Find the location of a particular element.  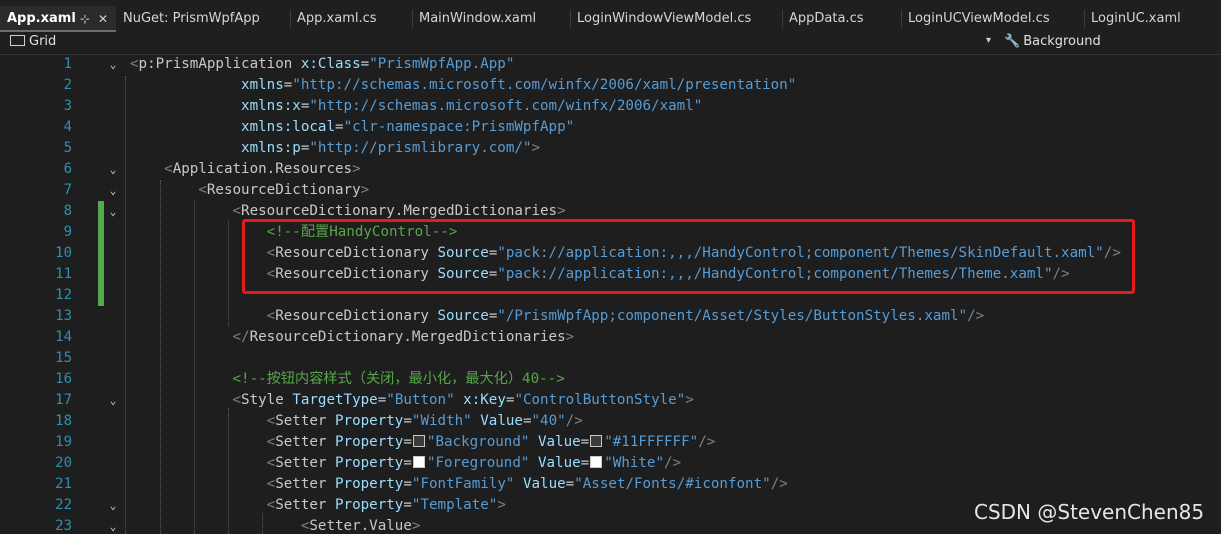

line-number: 19 is located at coordinates (63, 442).